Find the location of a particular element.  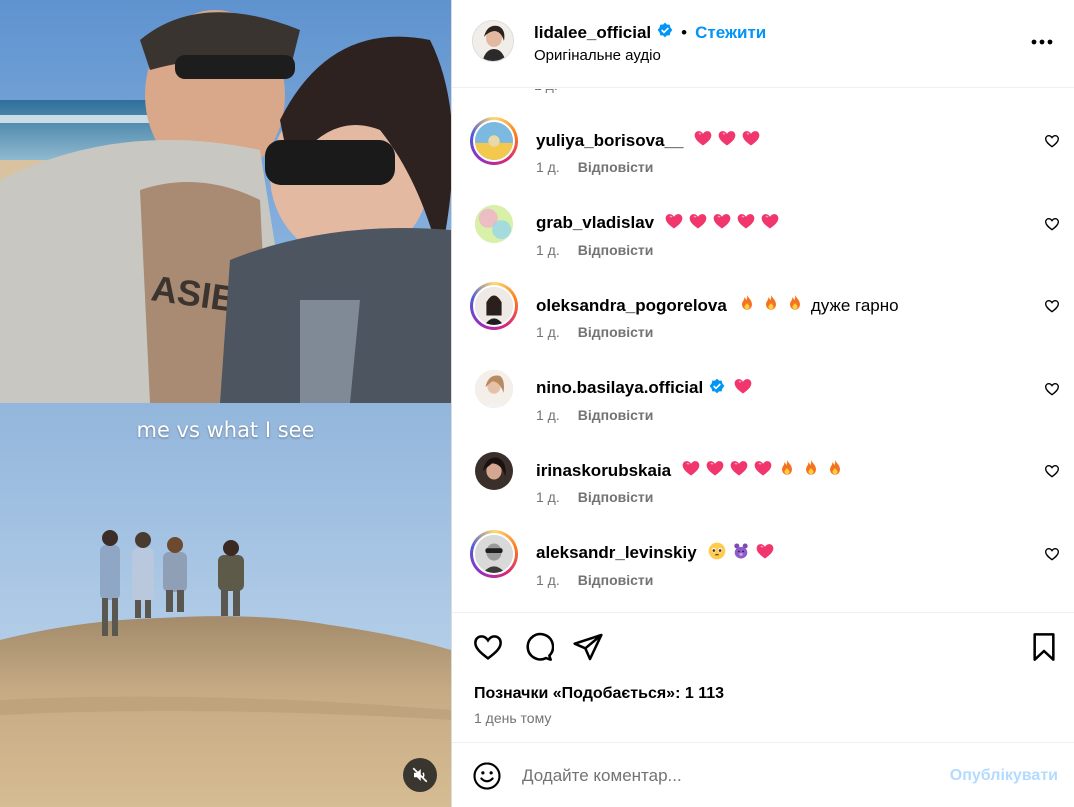

commenter-username: grab_vladislav is located at coordinates (595, 223).